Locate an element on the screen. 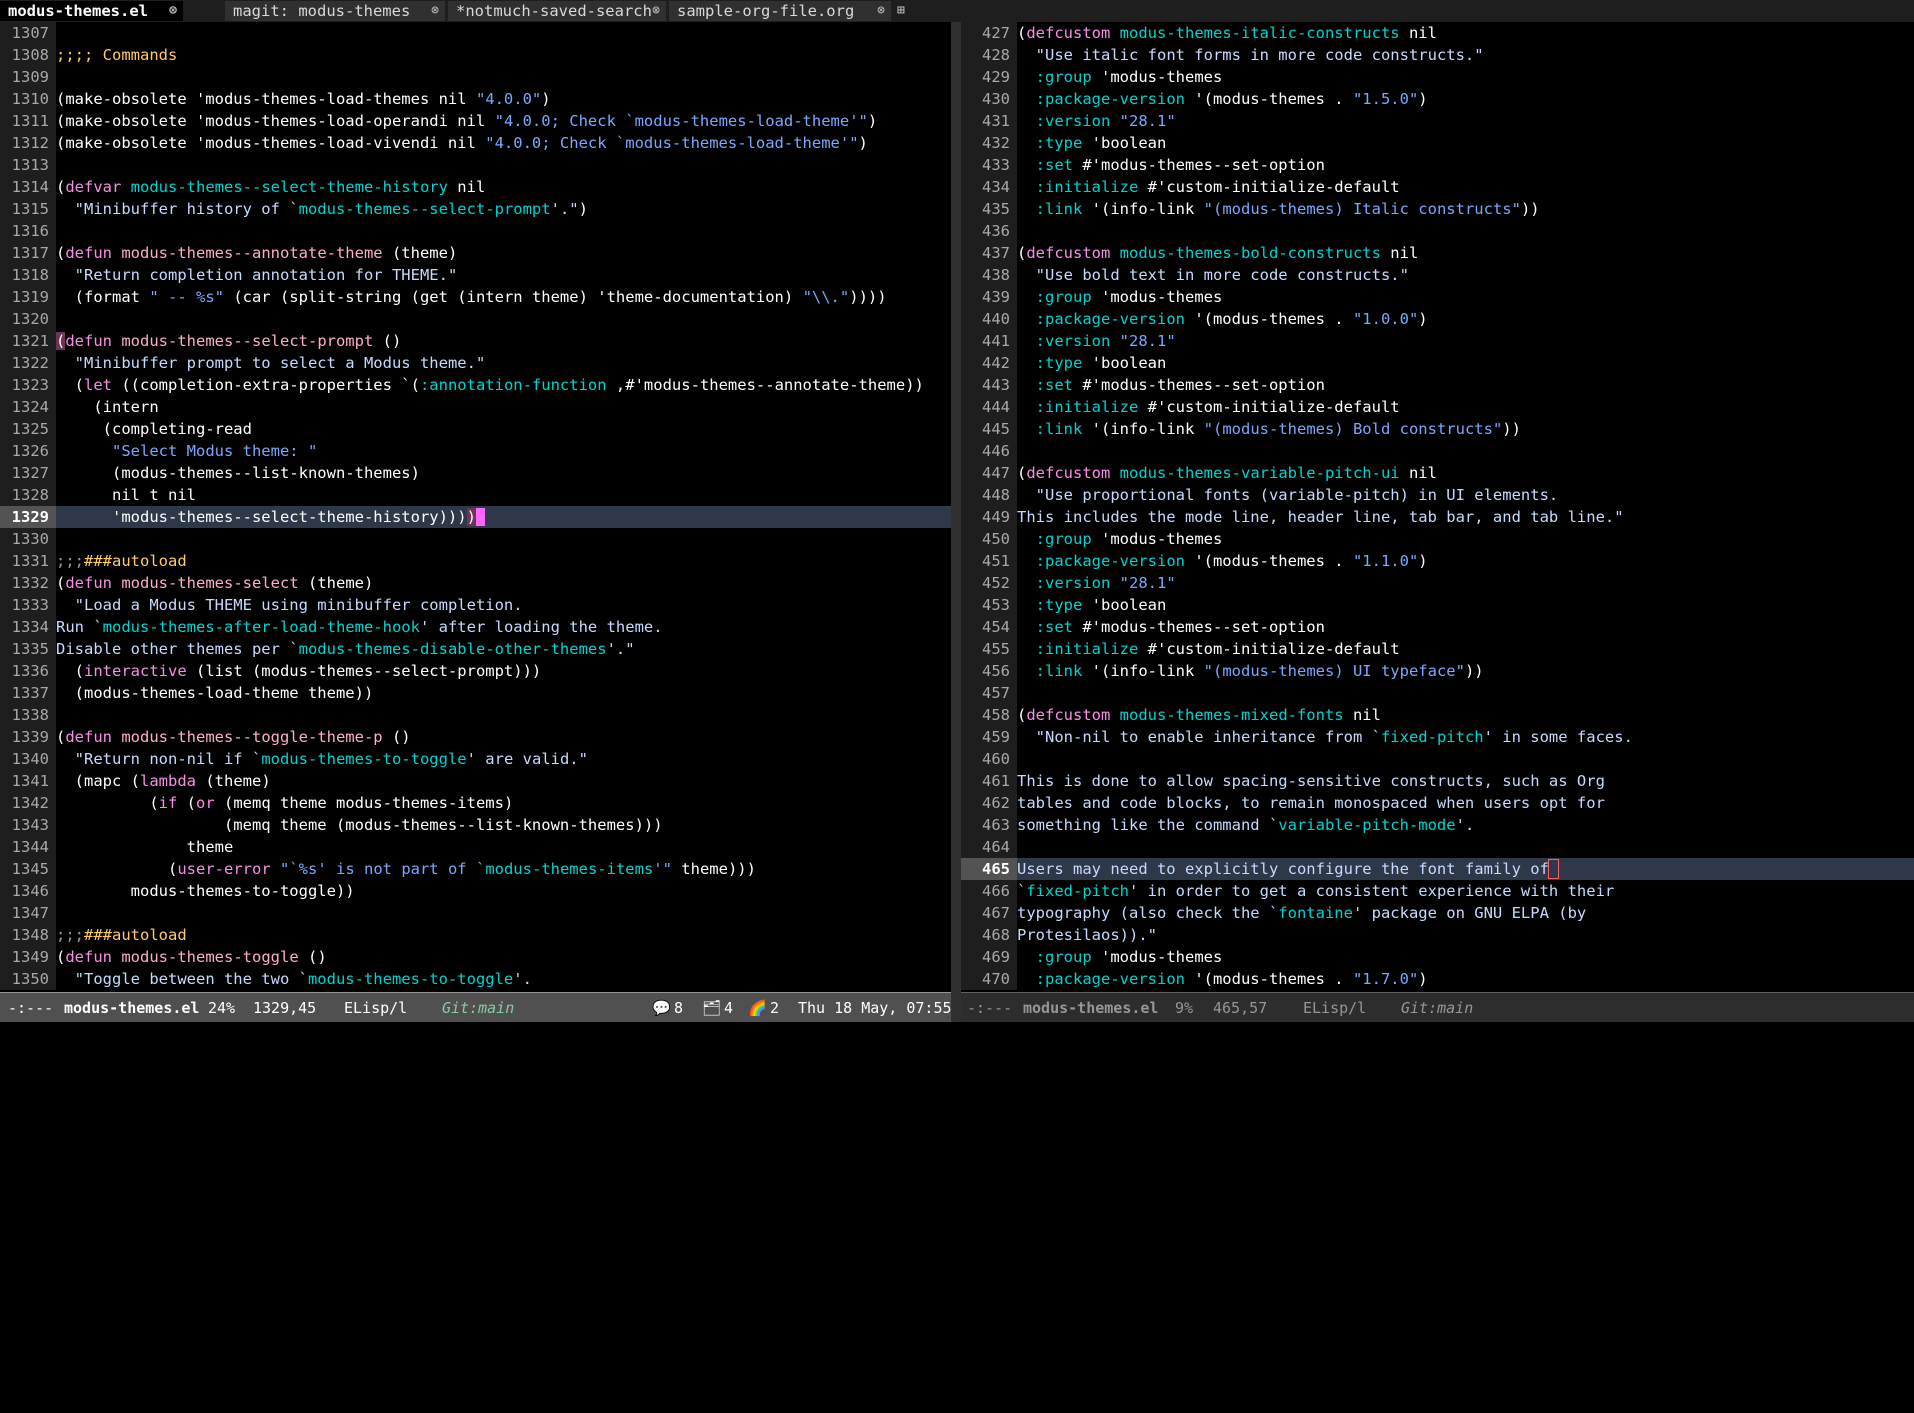  code-line: 1327 (modus-themes--list-known-themes) is located at coordinates (475, 473).